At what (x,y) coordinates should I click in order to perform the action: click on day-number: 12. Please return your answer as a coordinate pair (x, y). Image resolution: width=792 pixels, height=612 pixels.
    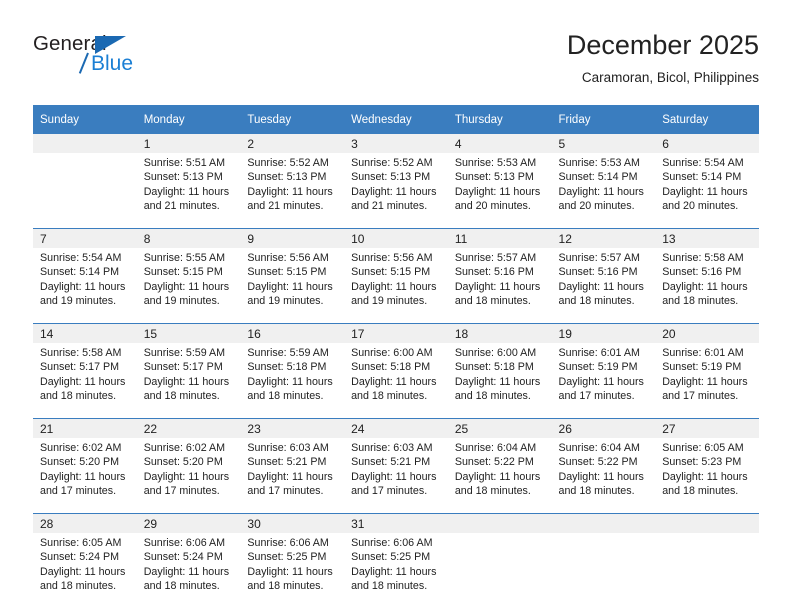
    Looking at the image, I should click on (603, 238).